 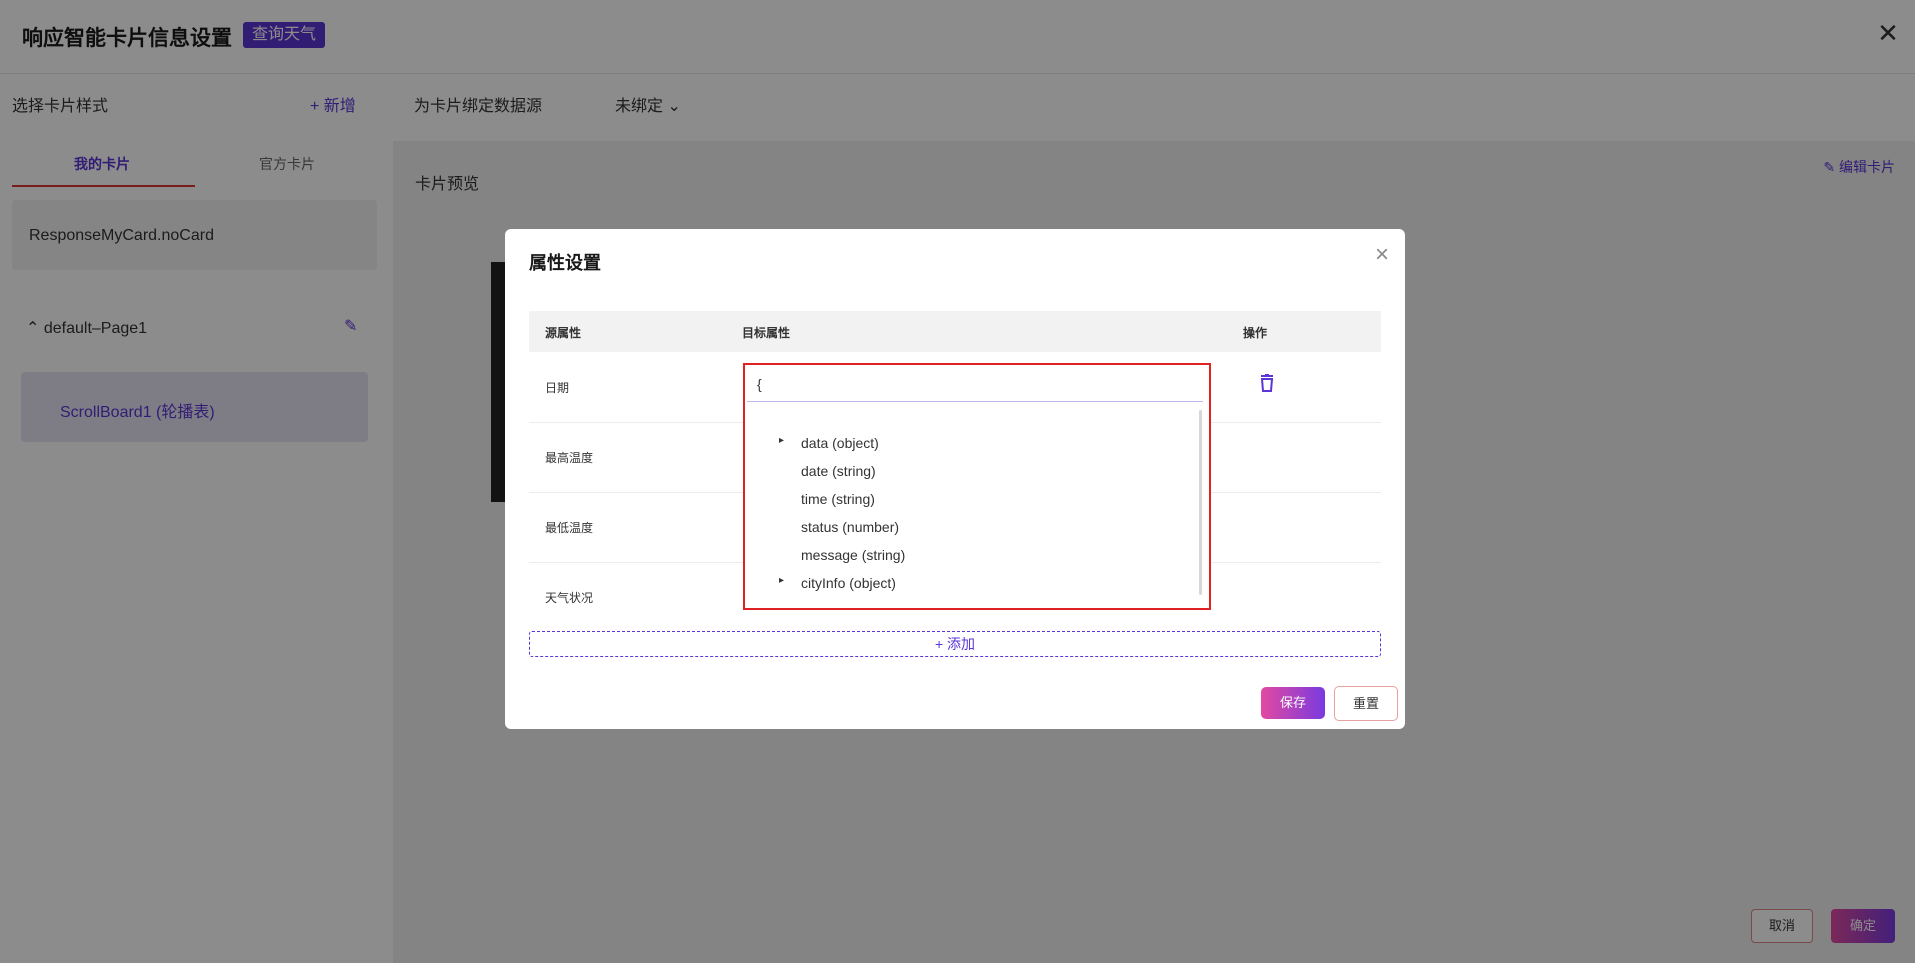 I want to click on save-button: 保存, so click(x=1293, y=703).